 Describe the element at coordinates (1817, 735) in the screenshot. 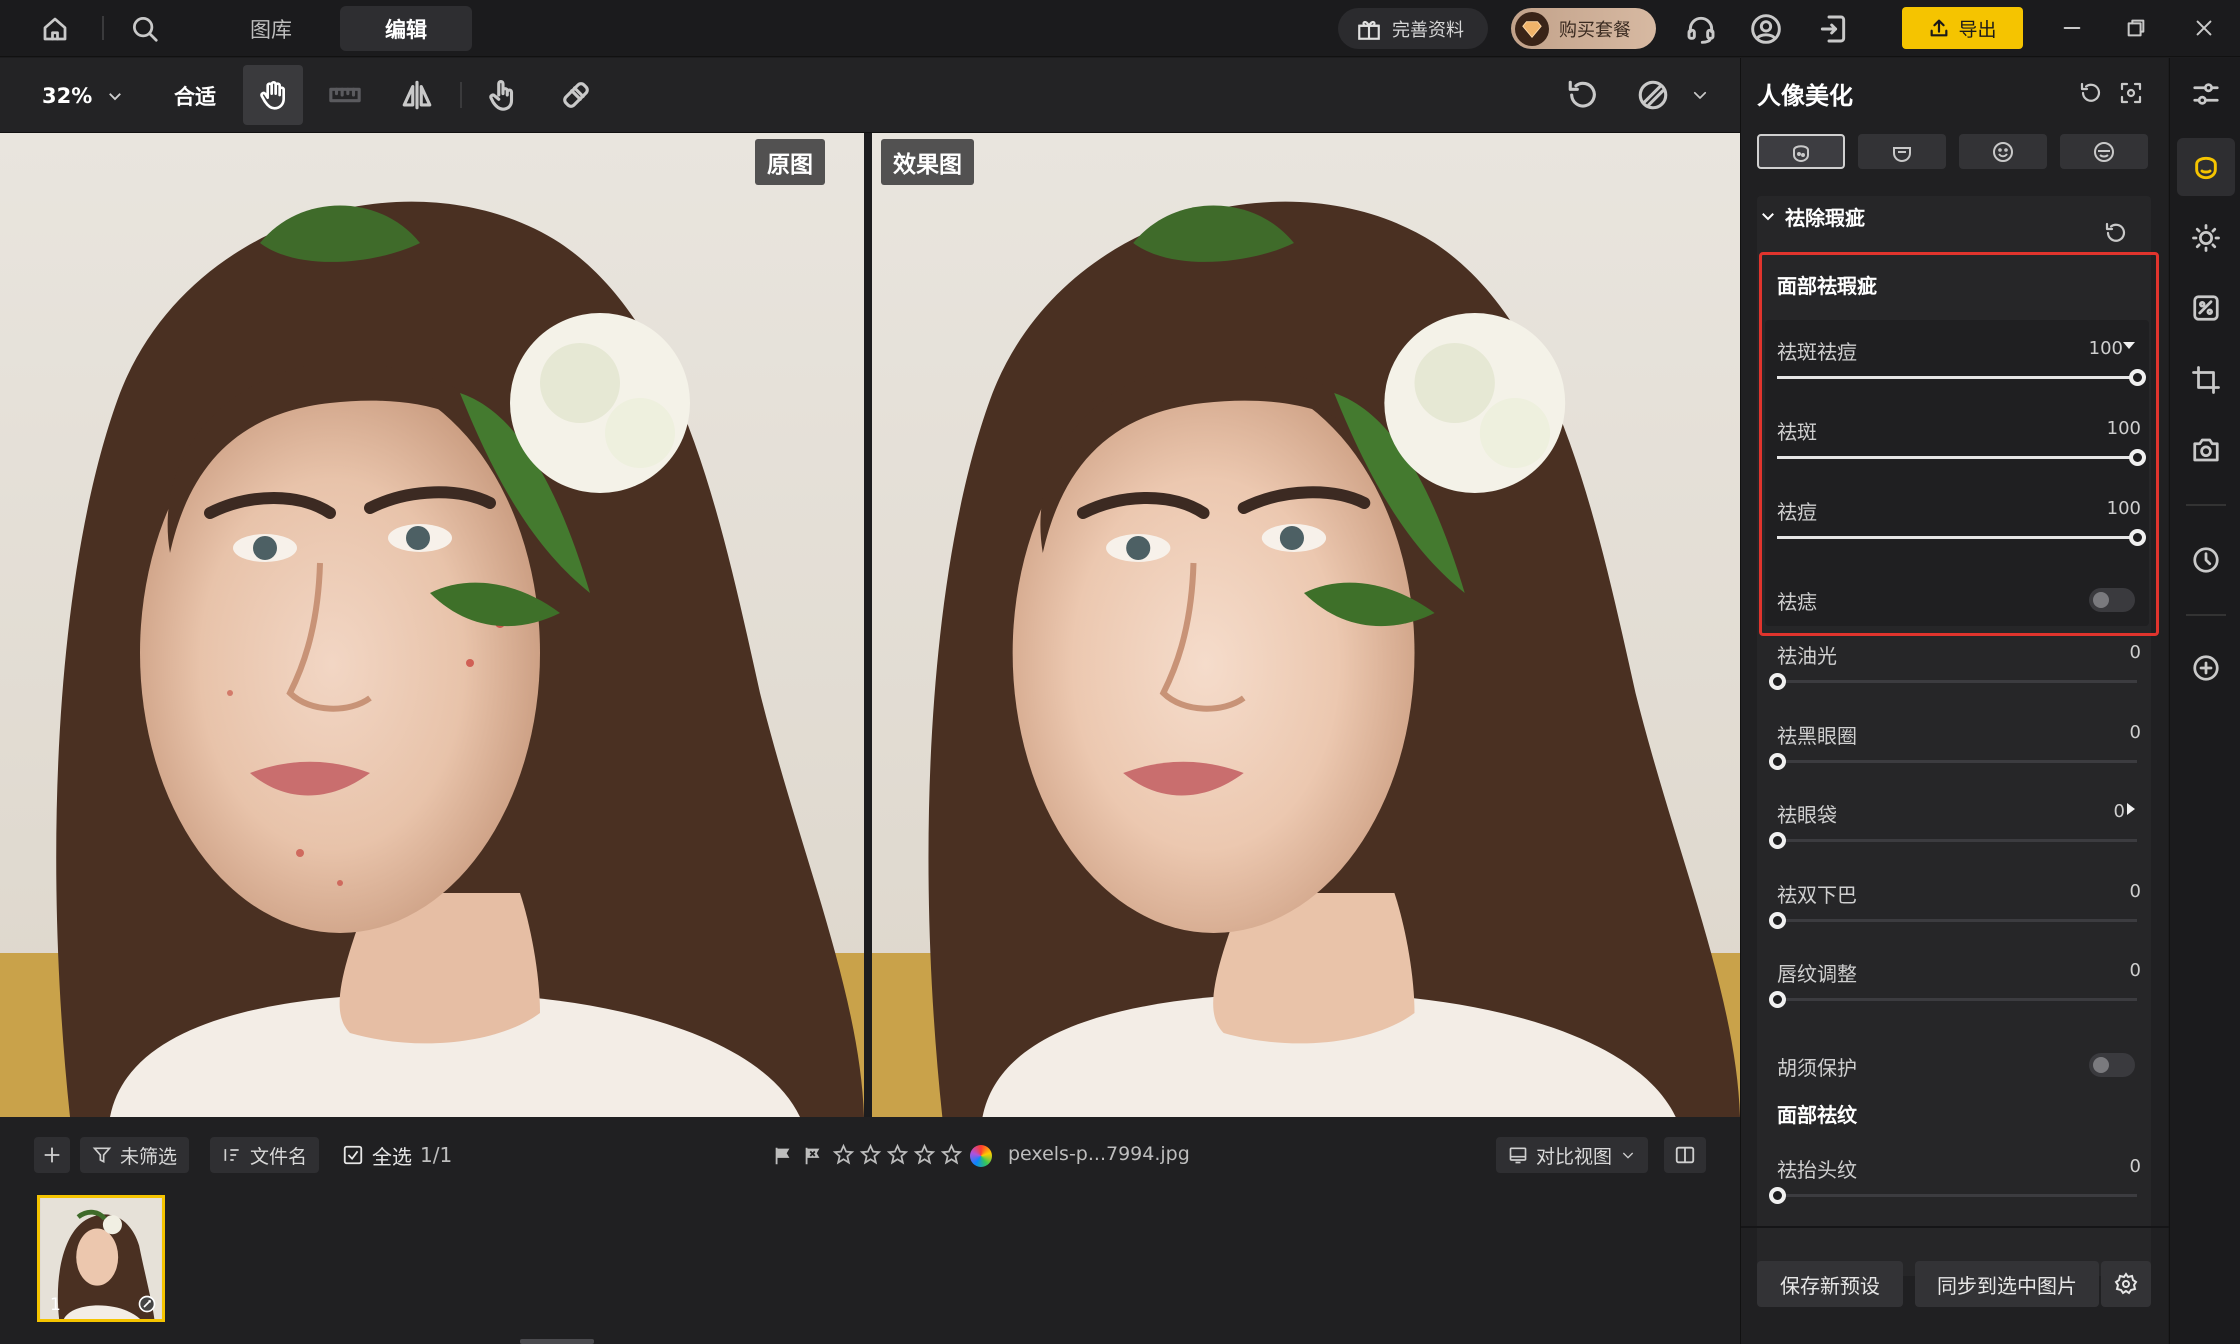

I see `slider-label: 祛黑眼圈` at that location.